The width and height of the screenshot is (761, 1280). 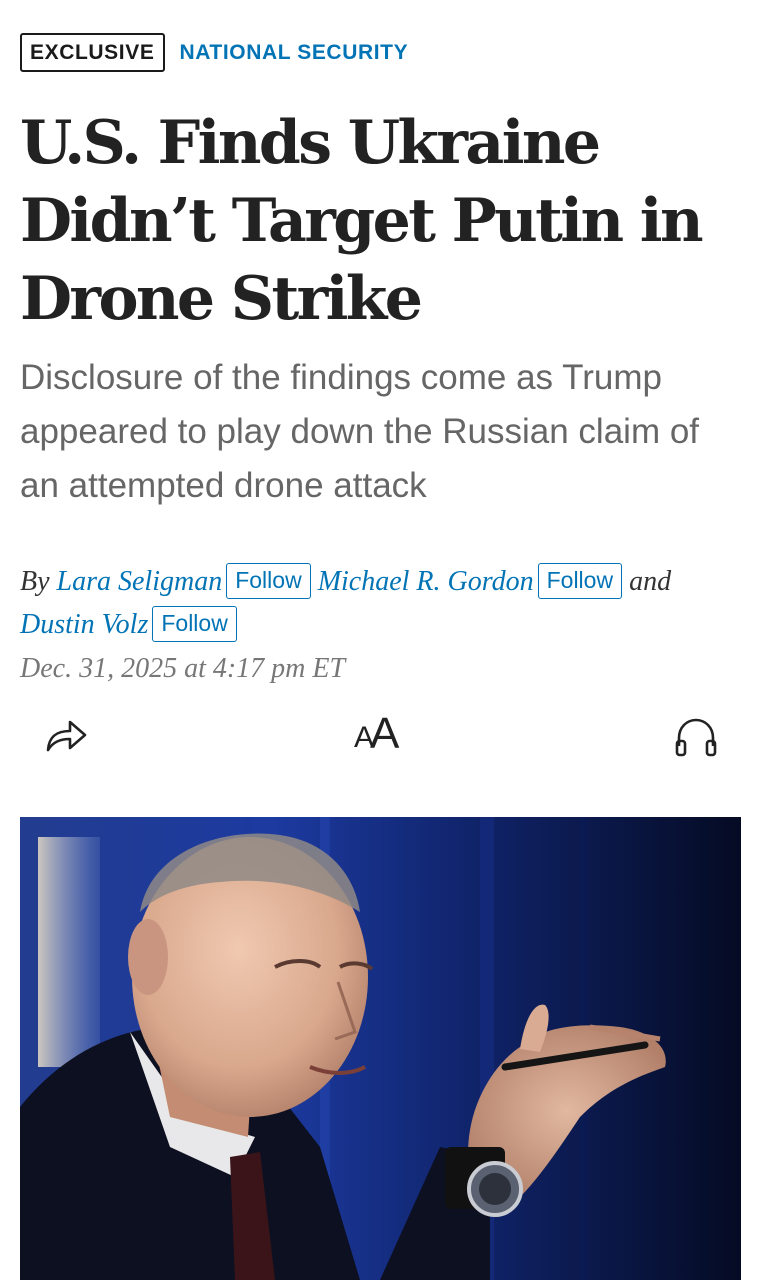 I want to click on headphones-icon, so click(x=696, y=739).